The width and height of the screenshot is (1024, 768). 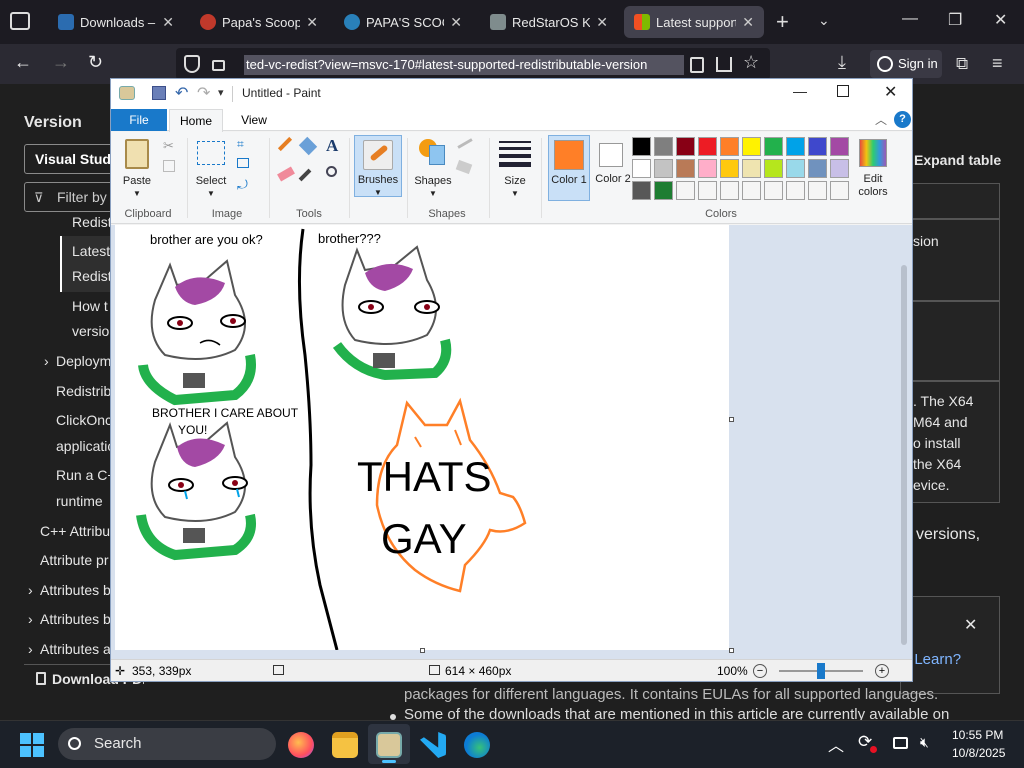 I want to click on sidebar-item: runtime, so click(x=79, y=501).